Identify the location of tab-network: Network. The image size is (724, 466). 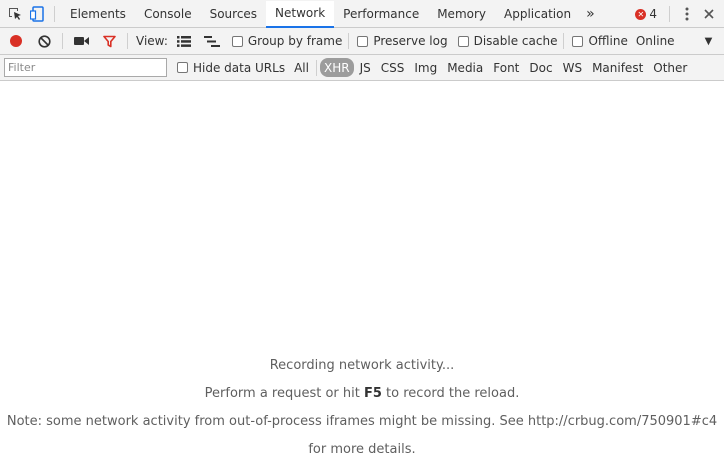
(300, 14).